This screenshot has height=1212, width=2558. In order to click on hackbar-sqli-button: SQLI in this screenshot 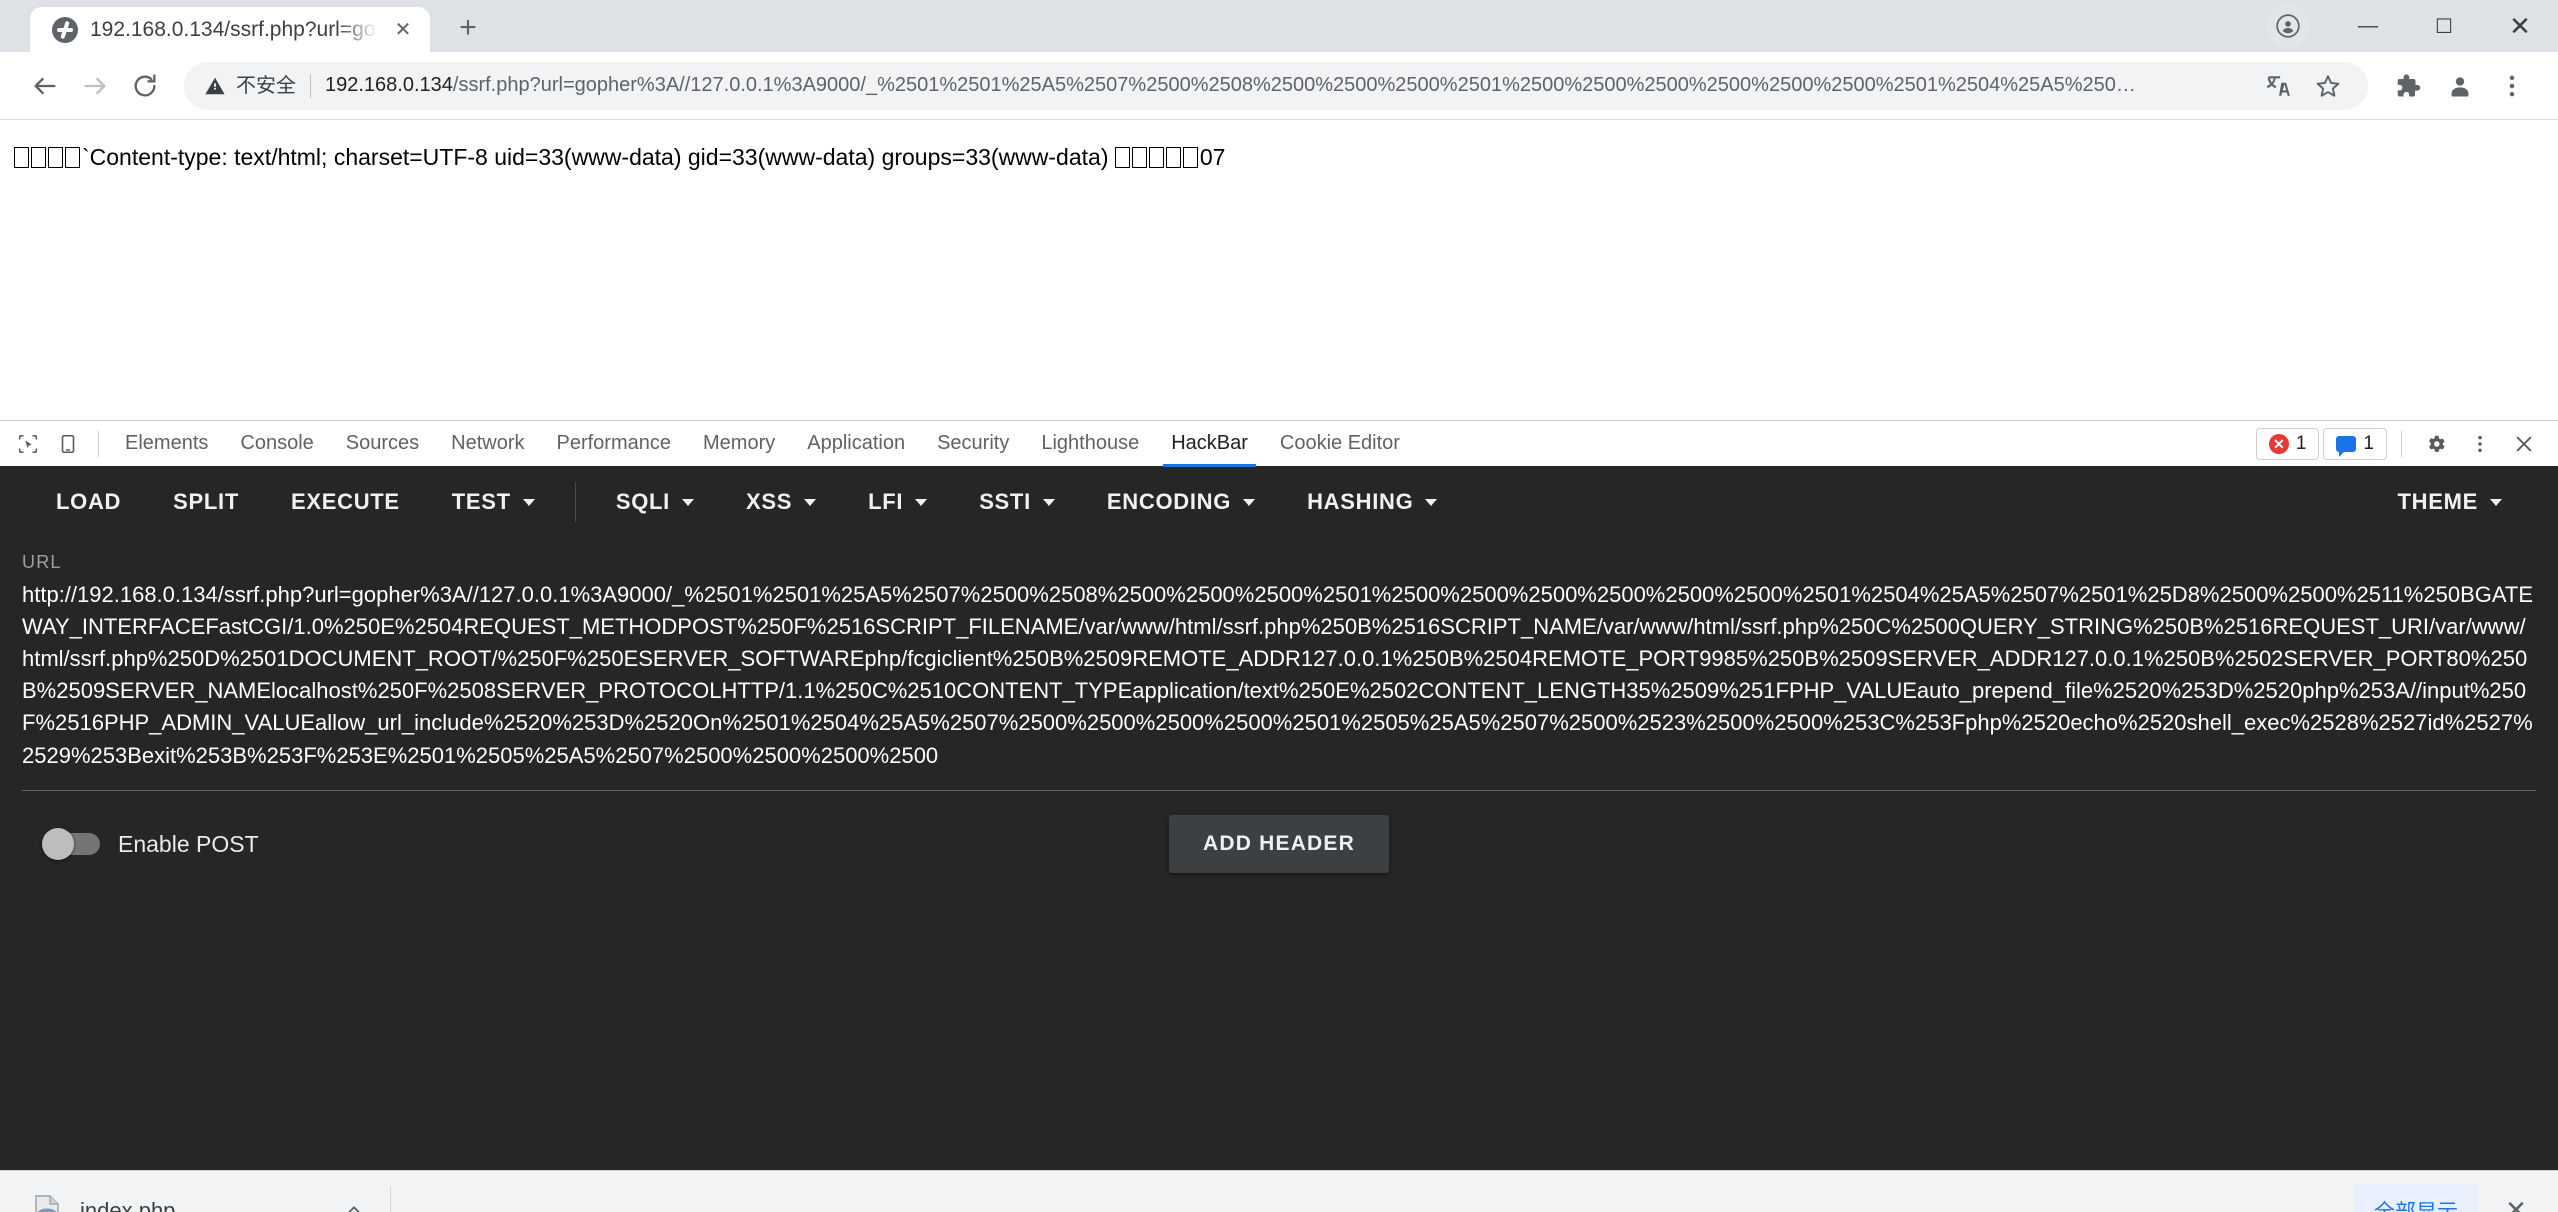, I will do `click(655, 502)`.